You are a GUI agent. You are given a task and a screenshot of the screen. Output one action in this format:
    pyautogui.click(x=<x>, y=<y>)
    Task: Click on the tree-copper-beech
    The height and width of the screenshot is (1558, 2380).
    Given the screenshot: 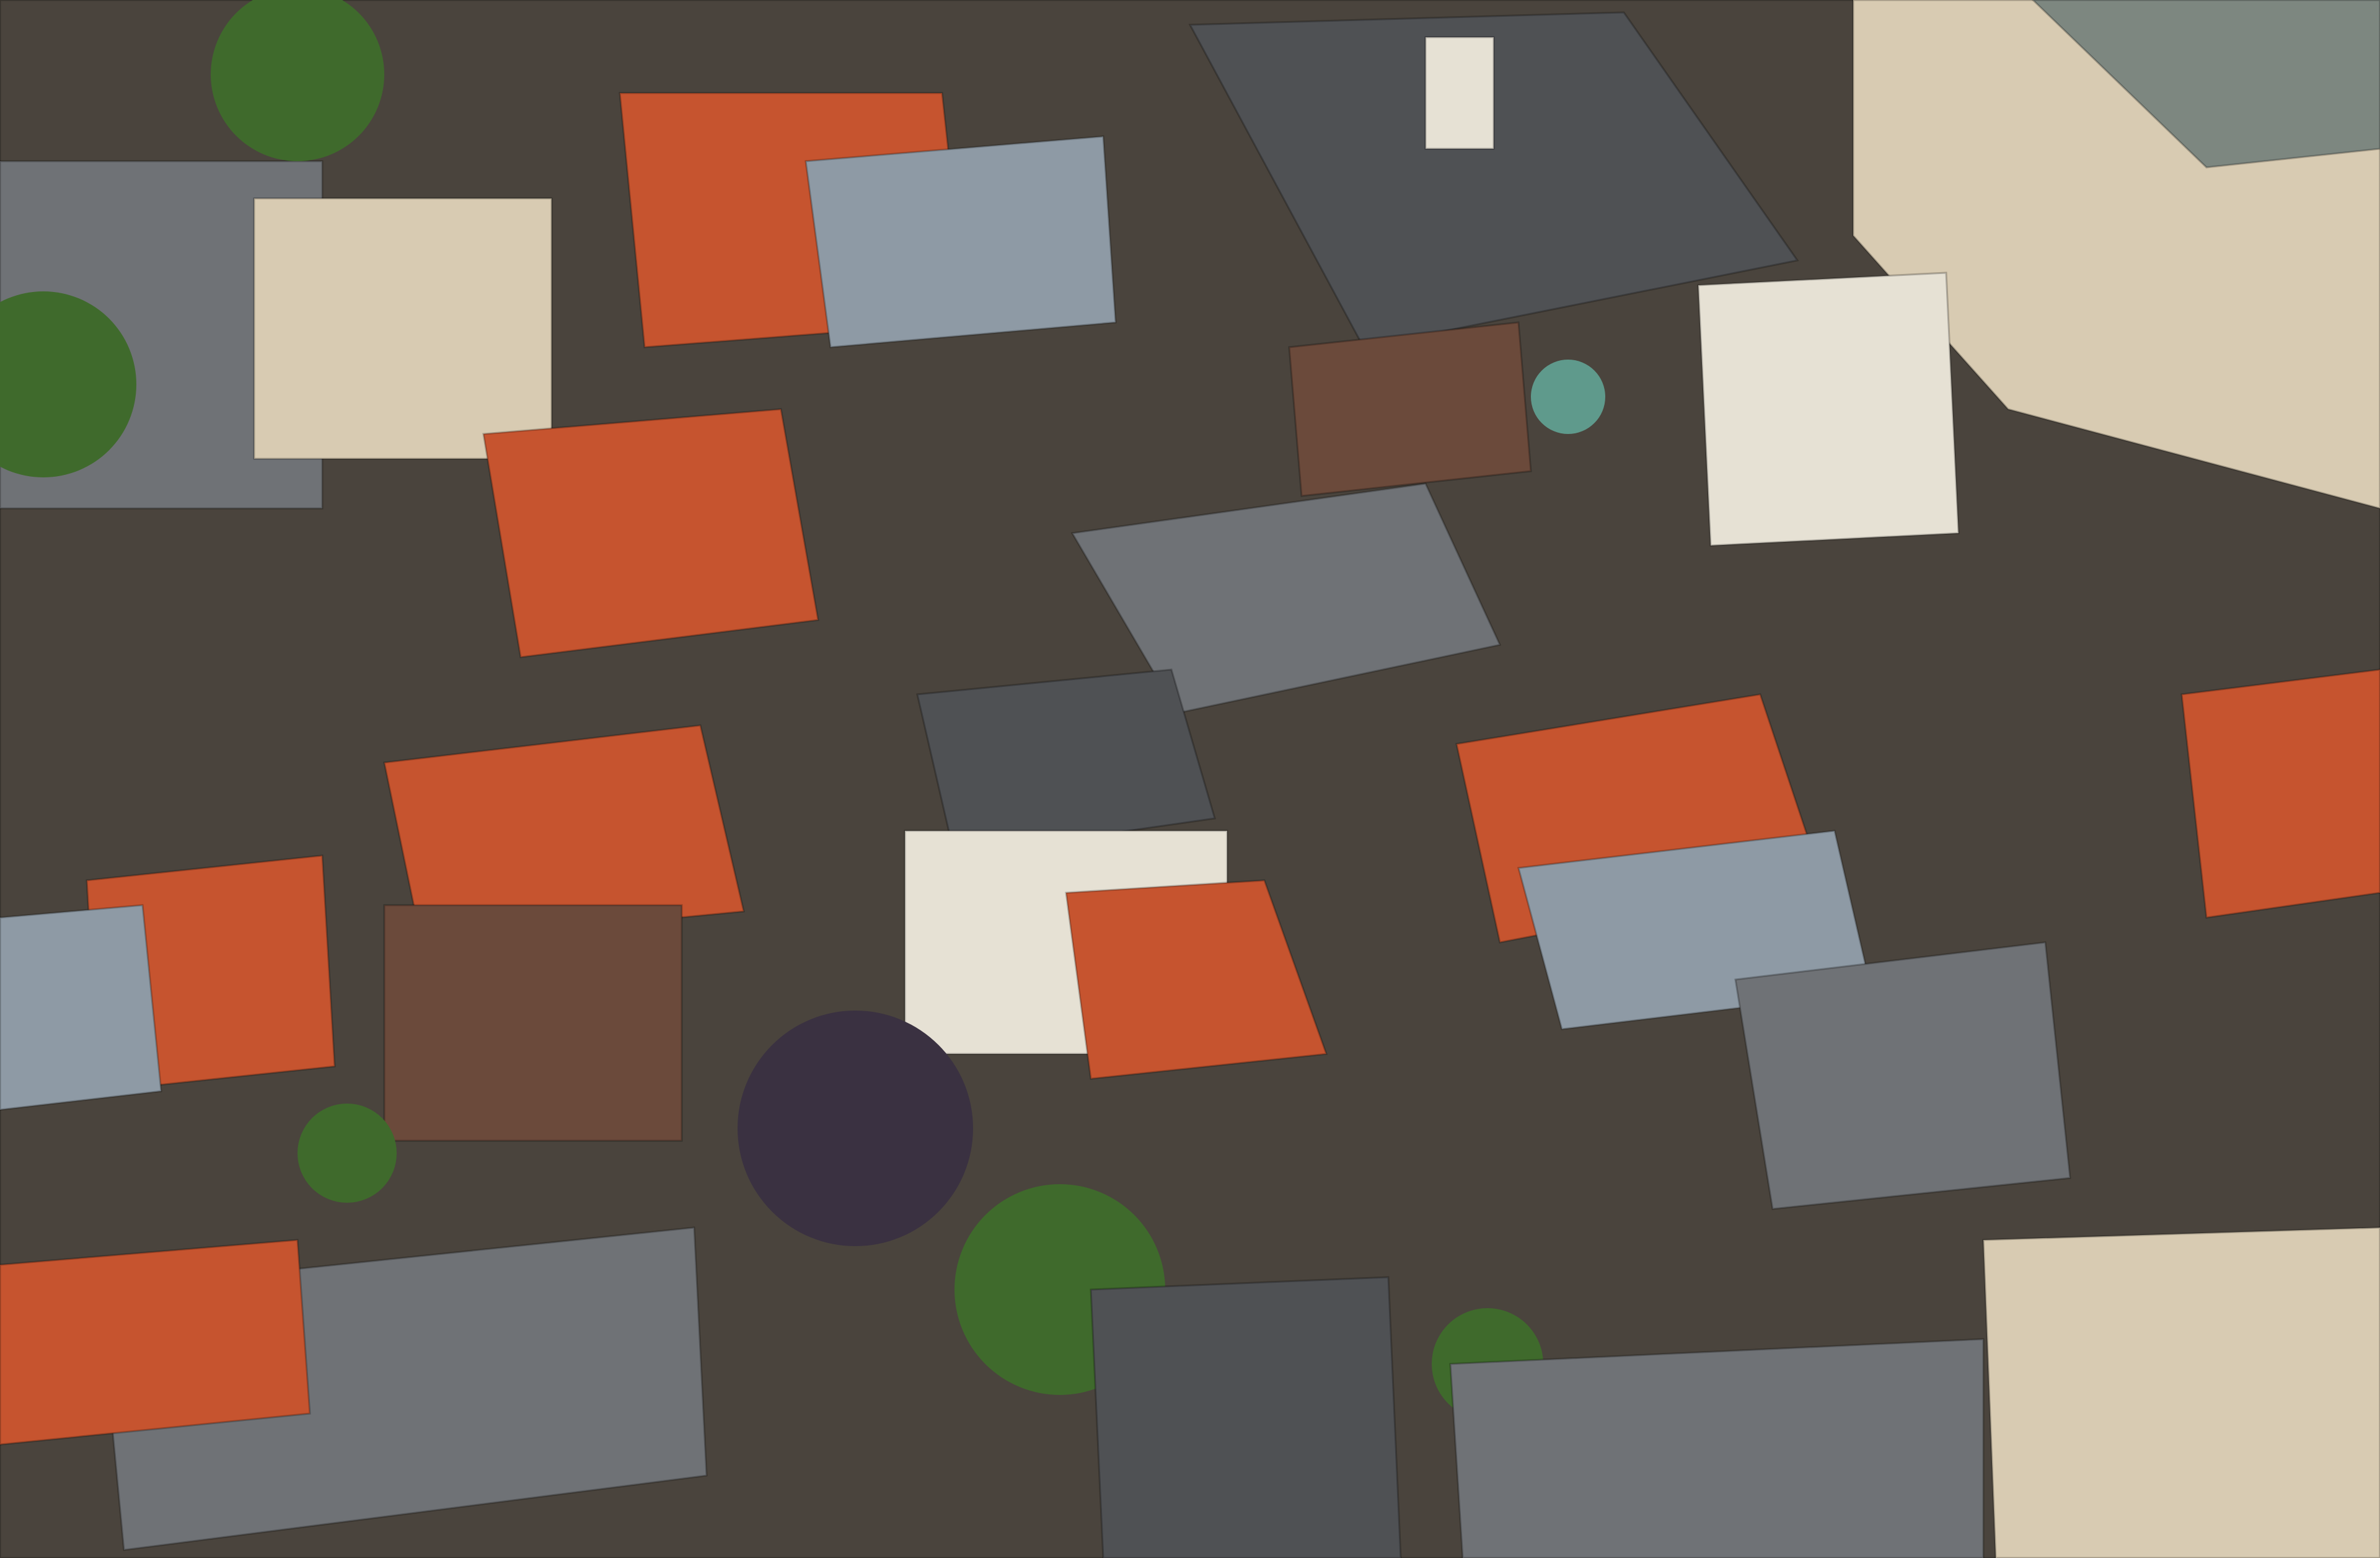 What is the action you would take?
    pyautogui.click(x=855, y=1128)
    